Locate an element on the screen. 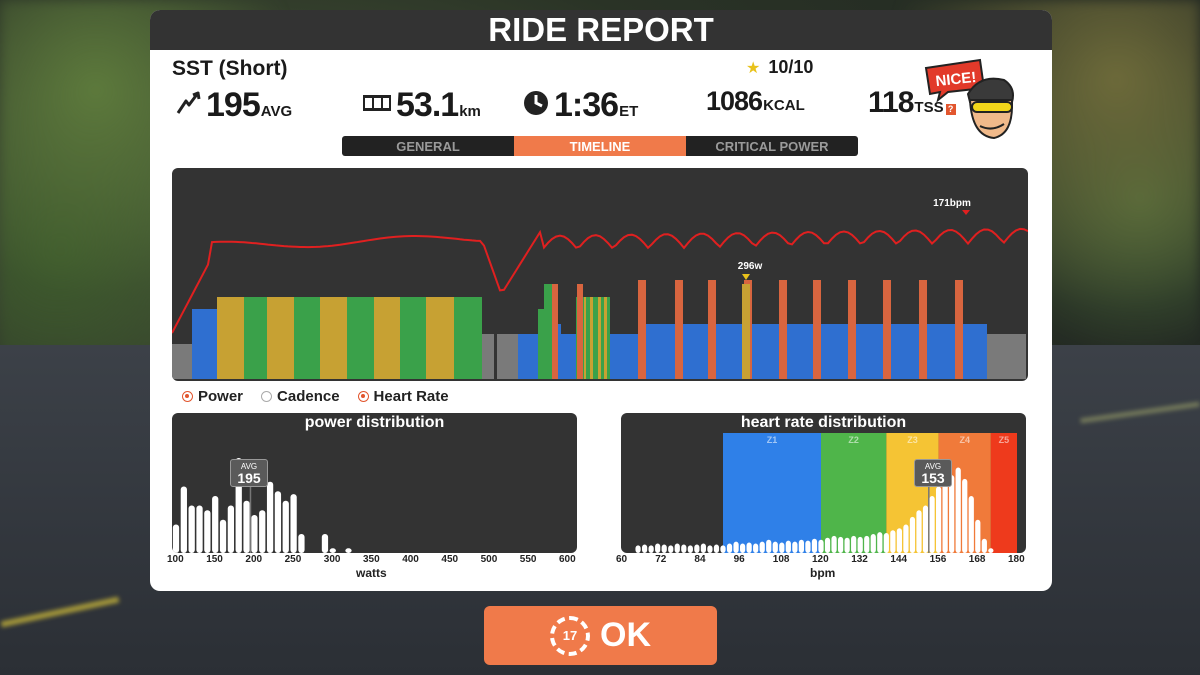 The height and width of the screenshot is (675, 1200). axis-tick-label: 120 is located at coordinates (820, 559).